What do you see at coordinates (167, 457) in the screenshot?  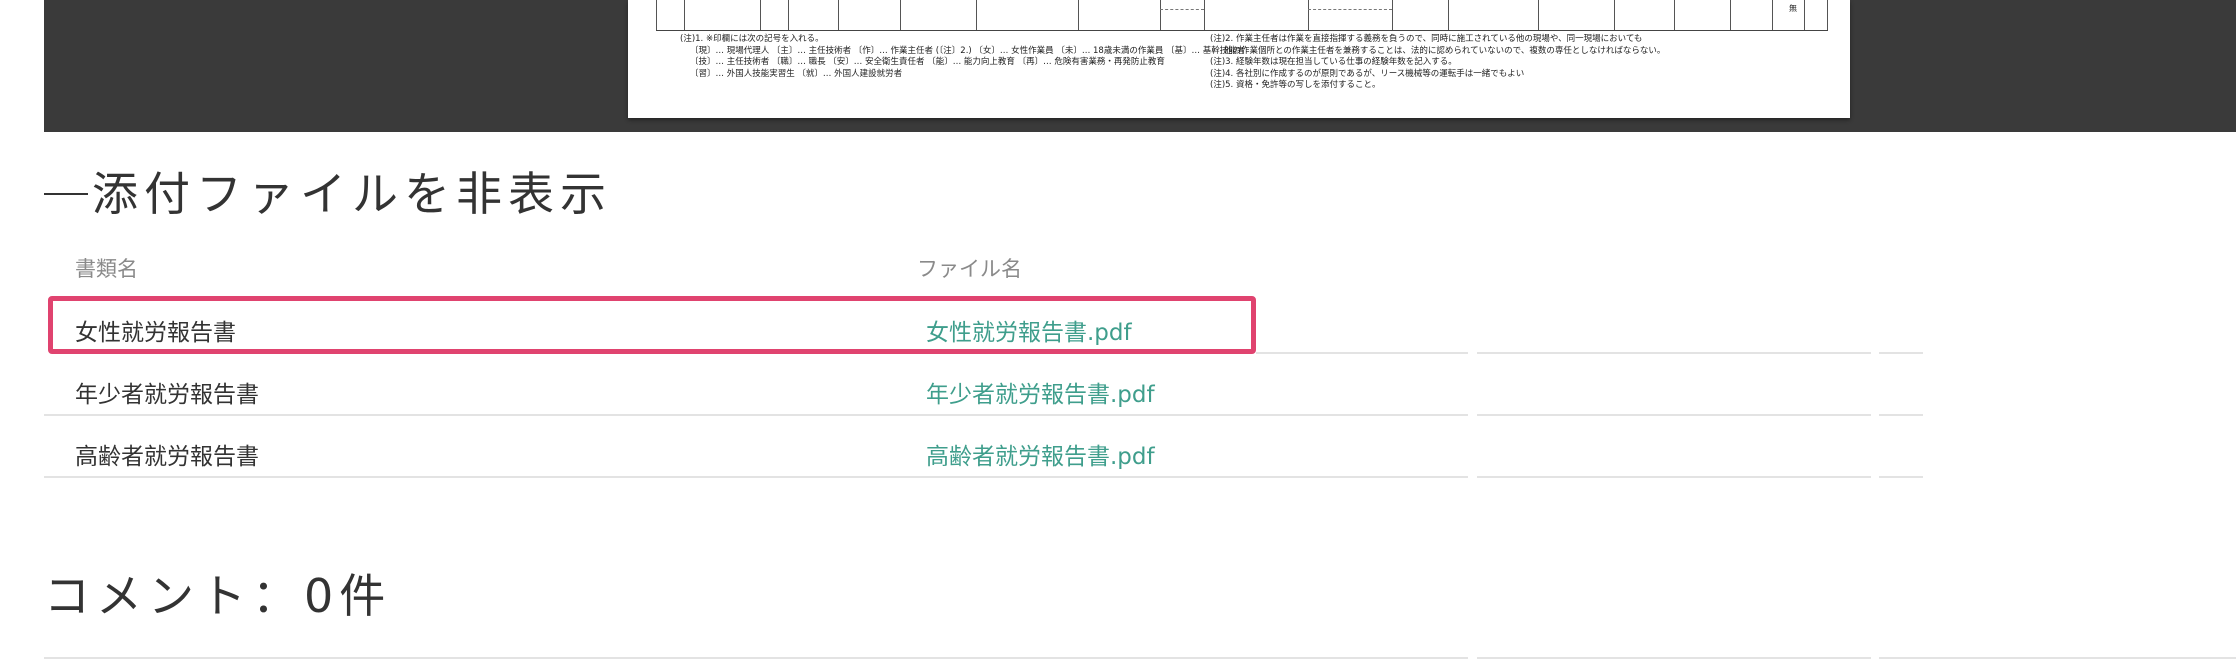 I see `document-name-cell: 高齢者就労報告書` at bounding box center [167, 457].